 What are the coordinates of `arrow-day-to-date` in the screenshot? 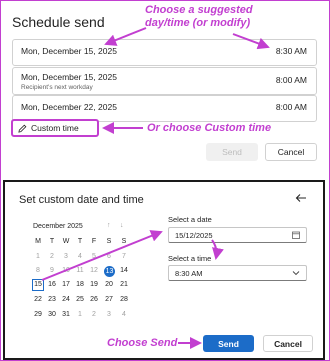 It's located at (102, 255).